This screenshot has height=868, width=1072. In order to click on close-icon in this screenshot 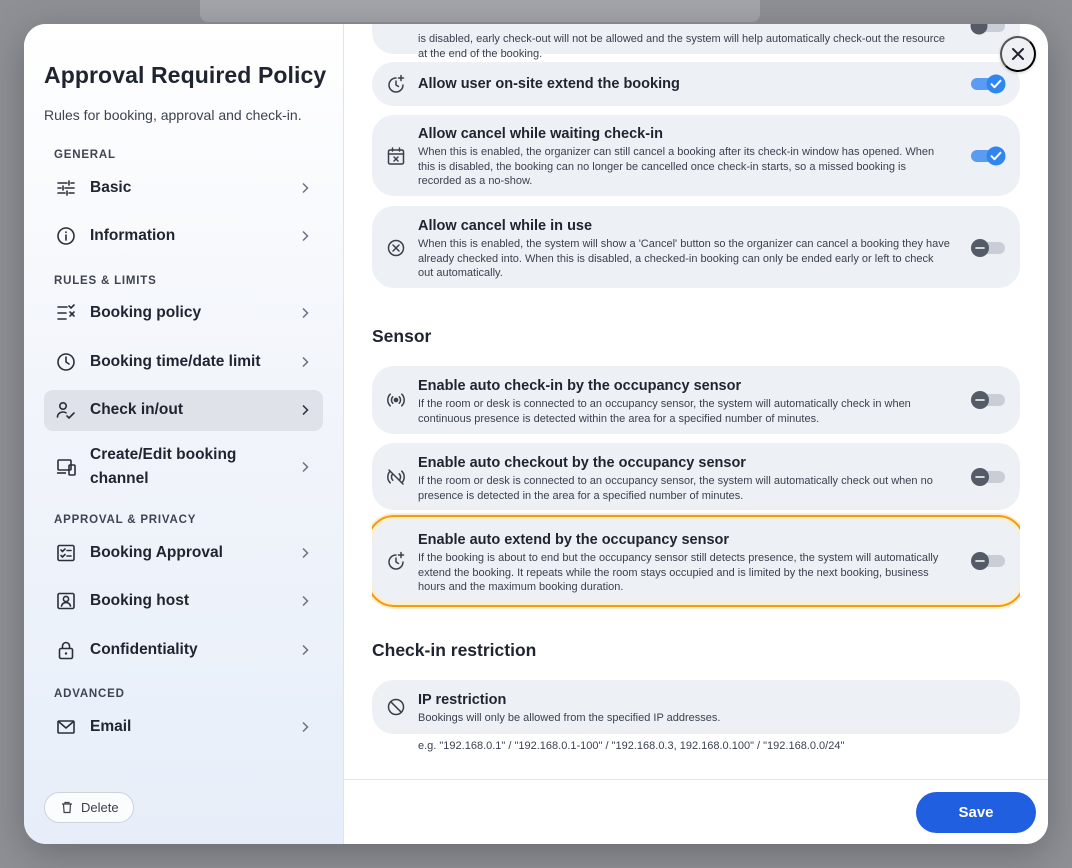, I will do `click(1018, 54)`.